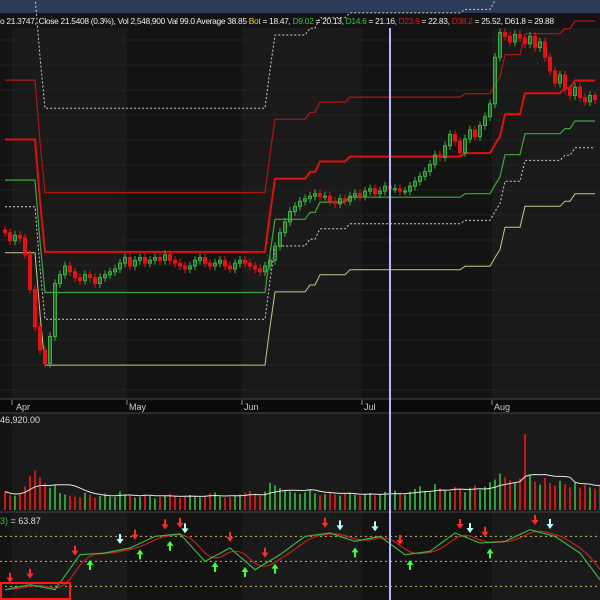 The width and height of the screenshot is (600, 600). I want to click on header-segment: Bot, so click(254, 21).